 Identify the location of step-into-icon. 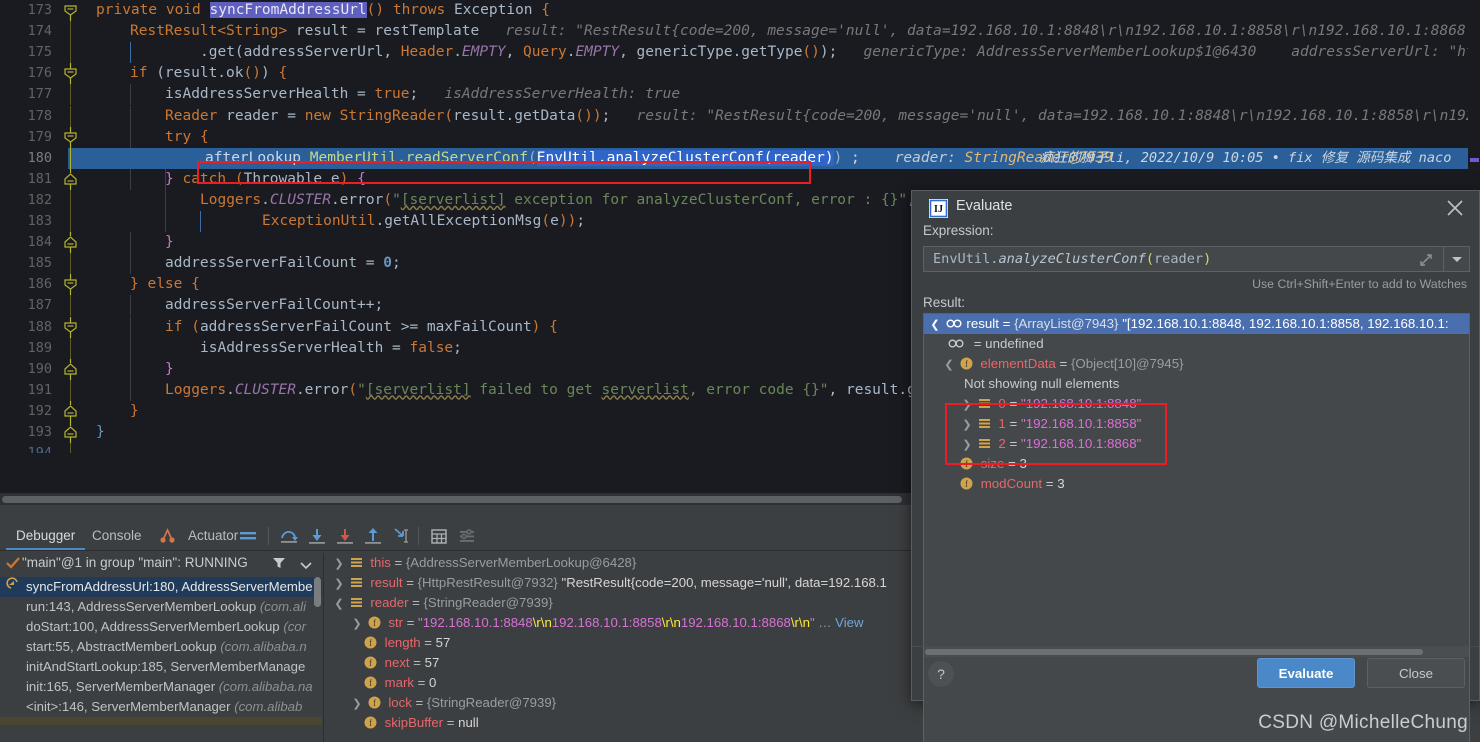
(317, 536).